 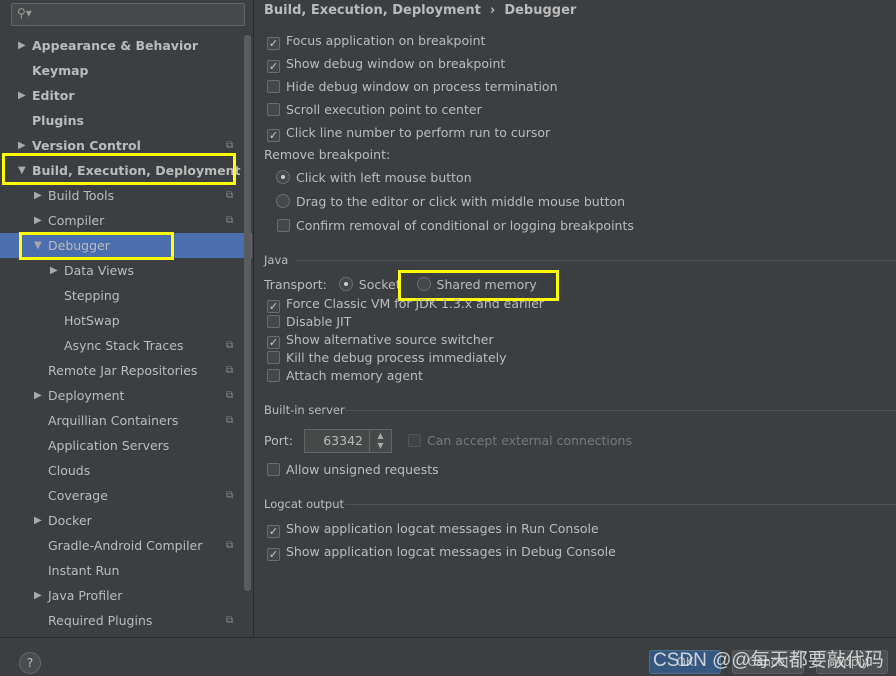 What do you see at coordinates (384, 177) in the screenshot?
I see `radio-label: Click with left mouse button` at bounding box center [384, 177].